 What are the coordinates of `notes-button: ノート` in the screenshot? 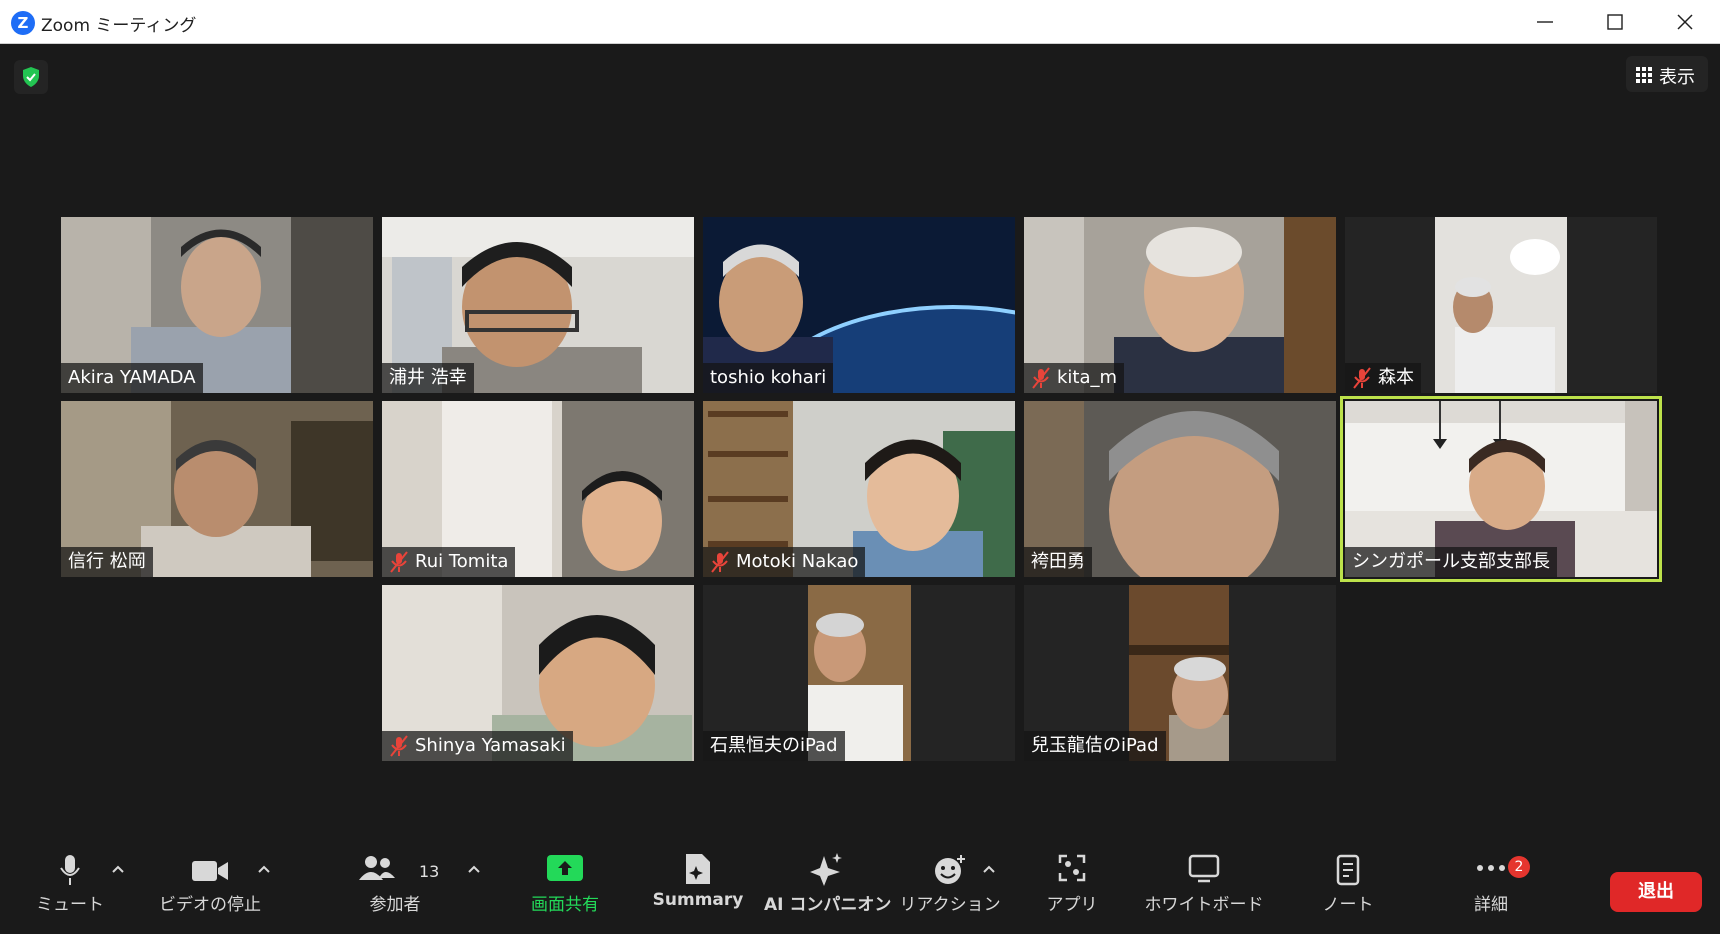 It's located at (1348, 894).